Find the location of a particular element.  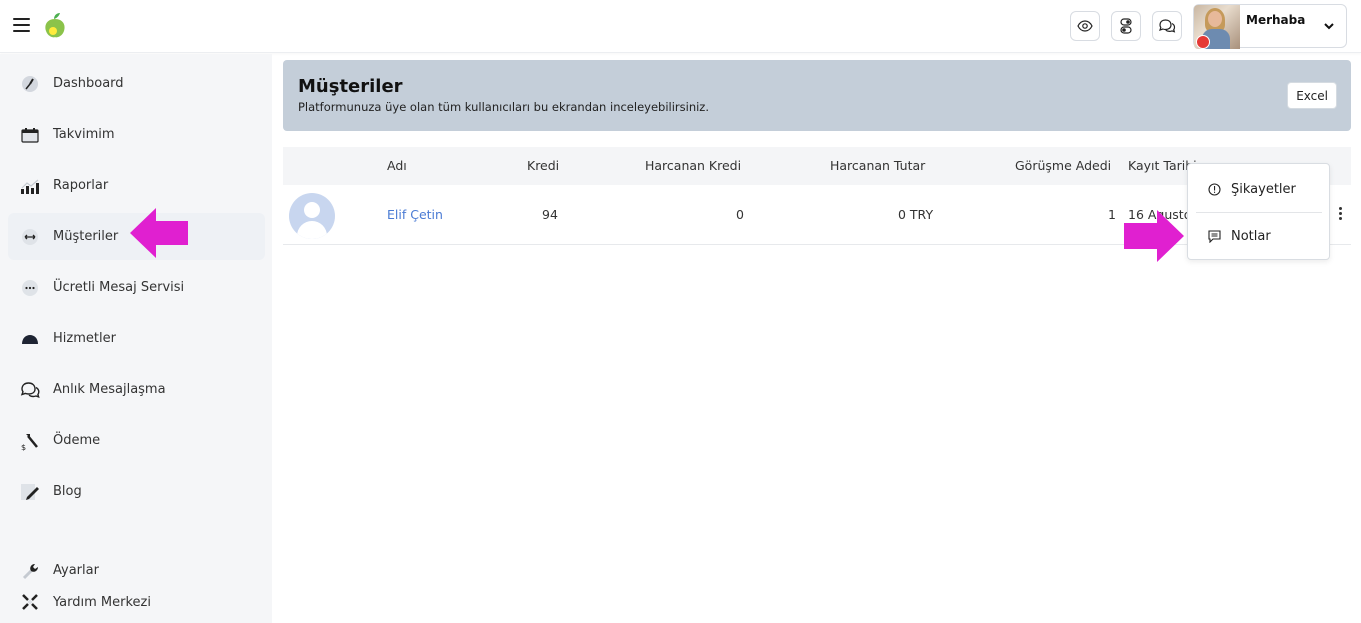

spent-credit-value: 0 is located at coordinates (740, 214).